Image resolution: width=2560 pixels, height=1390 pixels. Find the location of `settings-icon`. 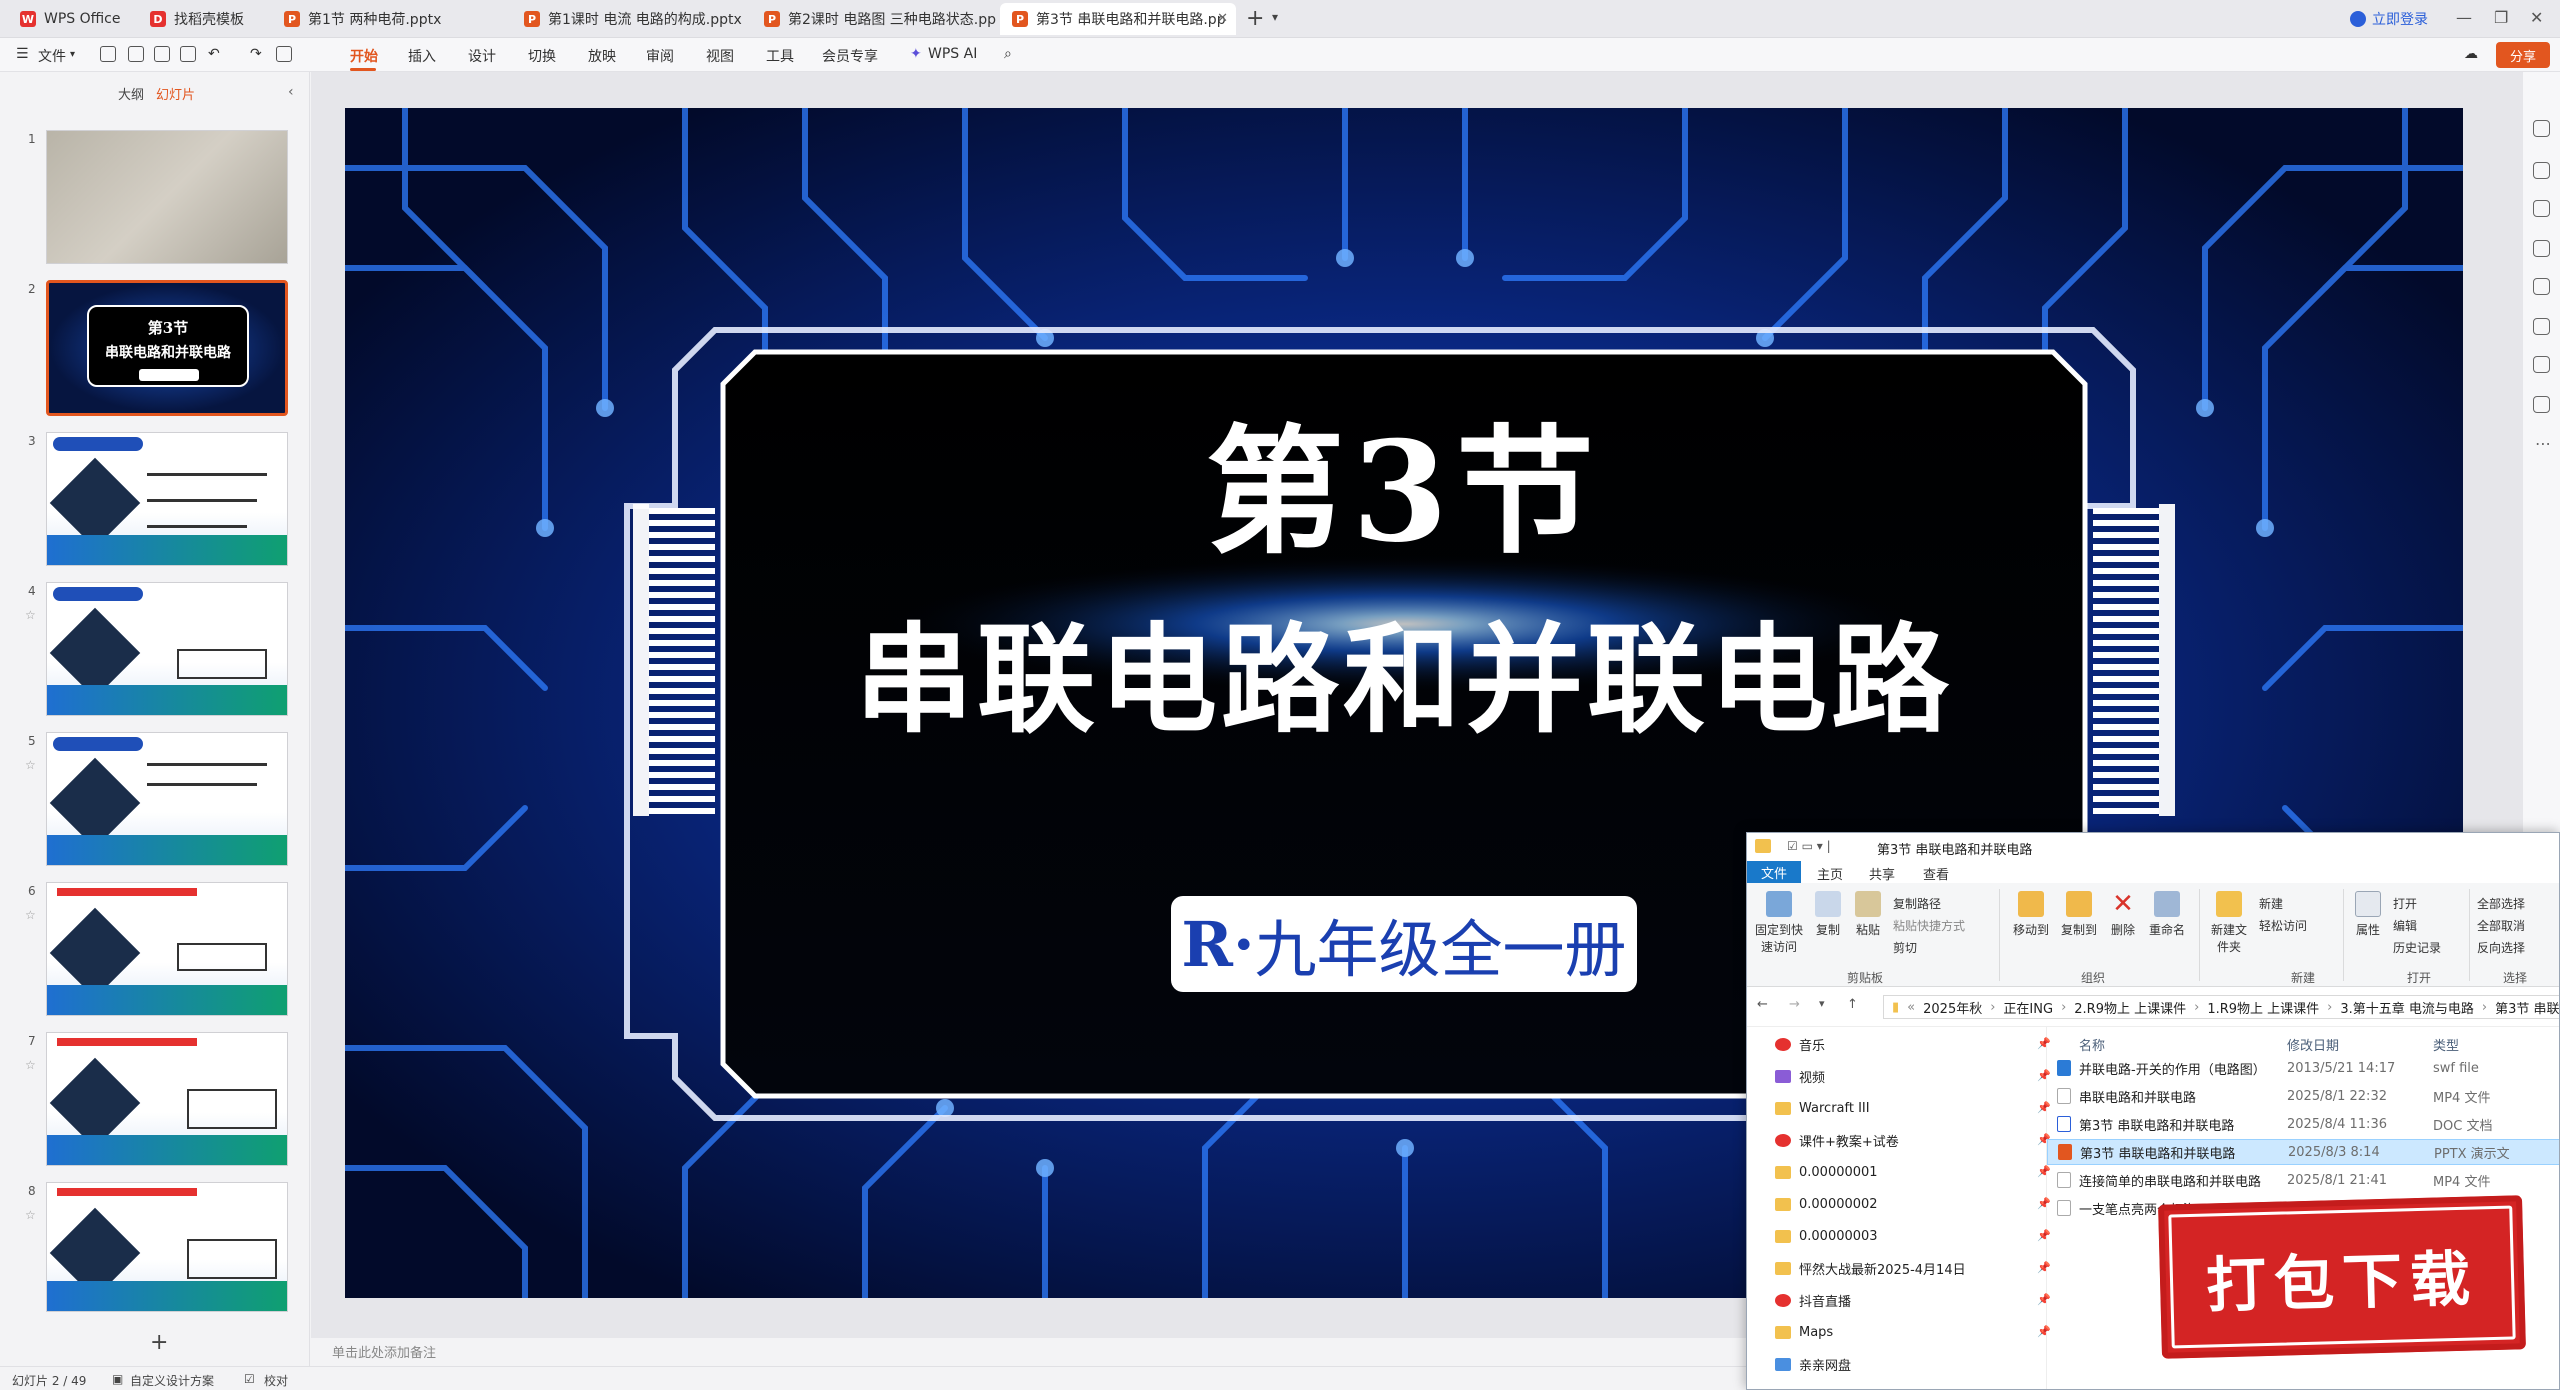

settings-icon is located at coordinates (2541, 128).